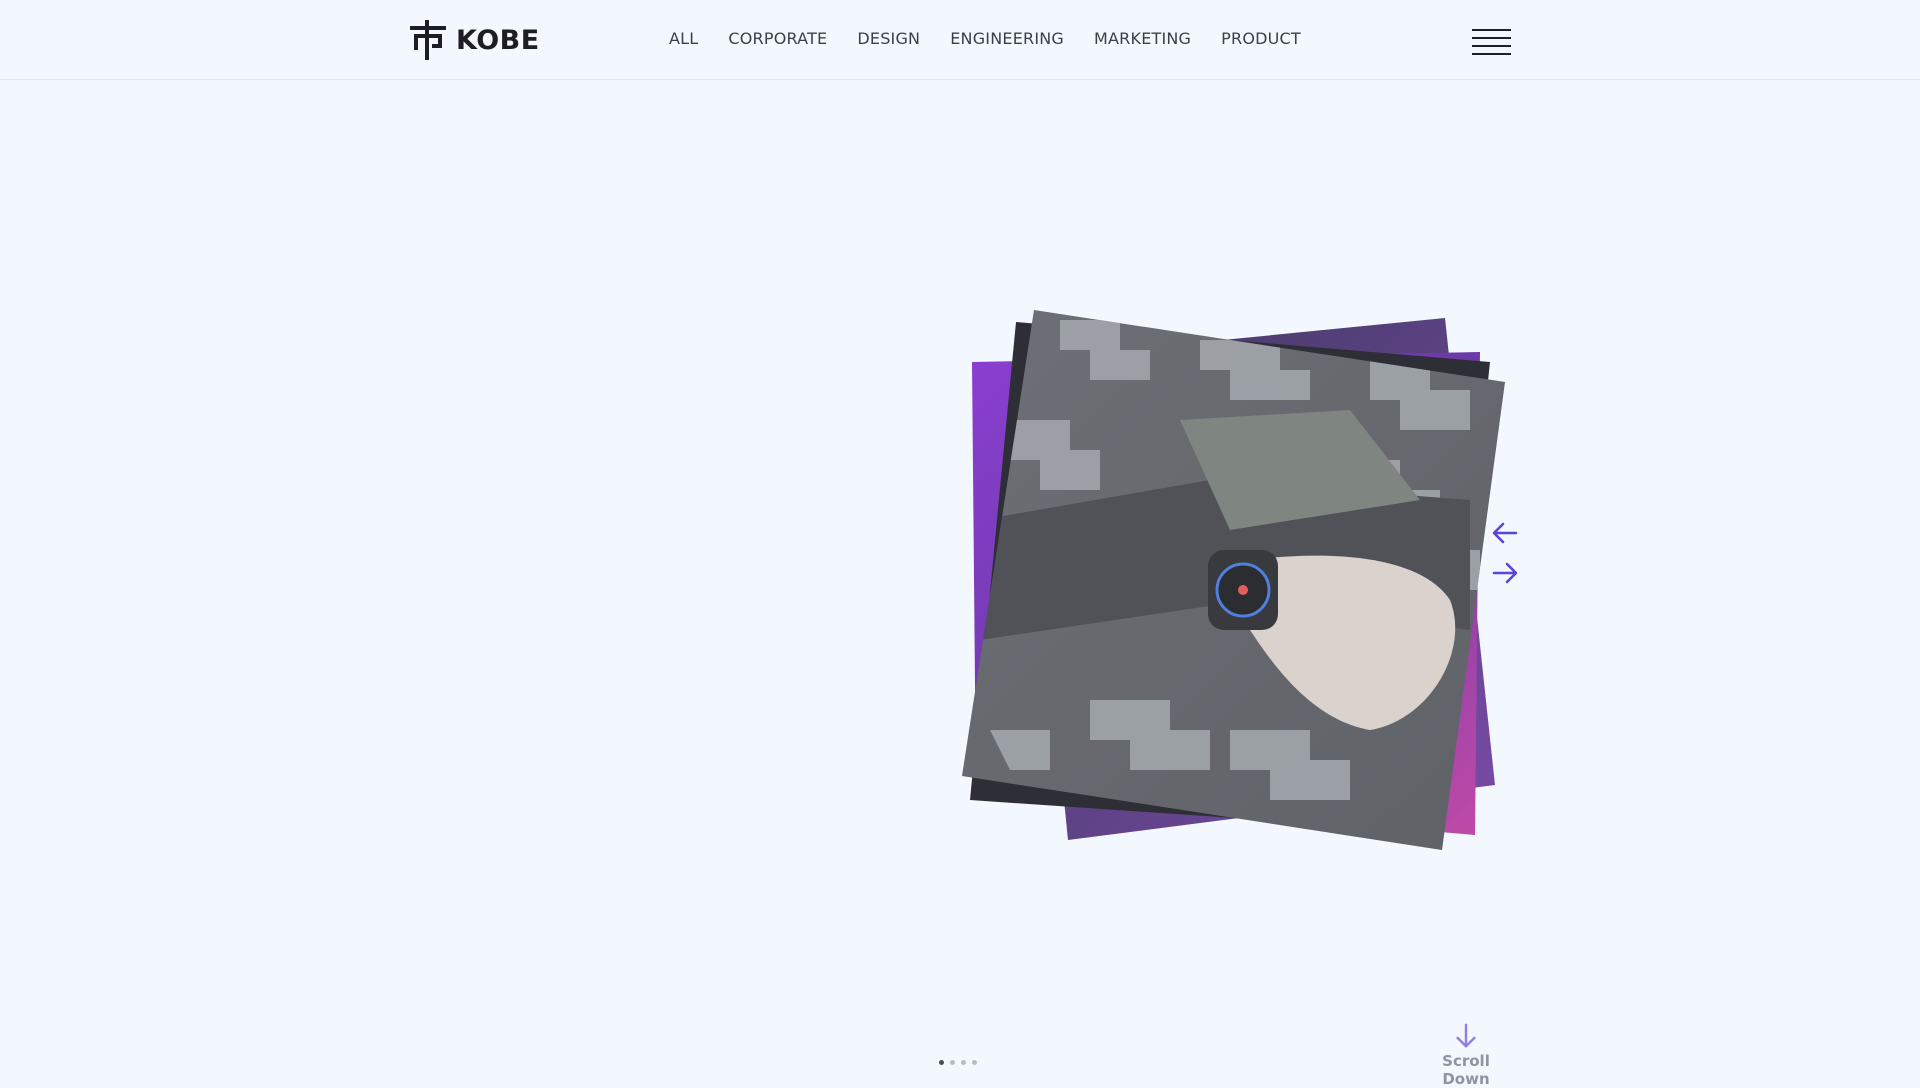 This screenshot has height=1088, width=1920. Describe the element at coordinates (428, 40) in the screenshot. I see `logo-mark-icon` at that location.